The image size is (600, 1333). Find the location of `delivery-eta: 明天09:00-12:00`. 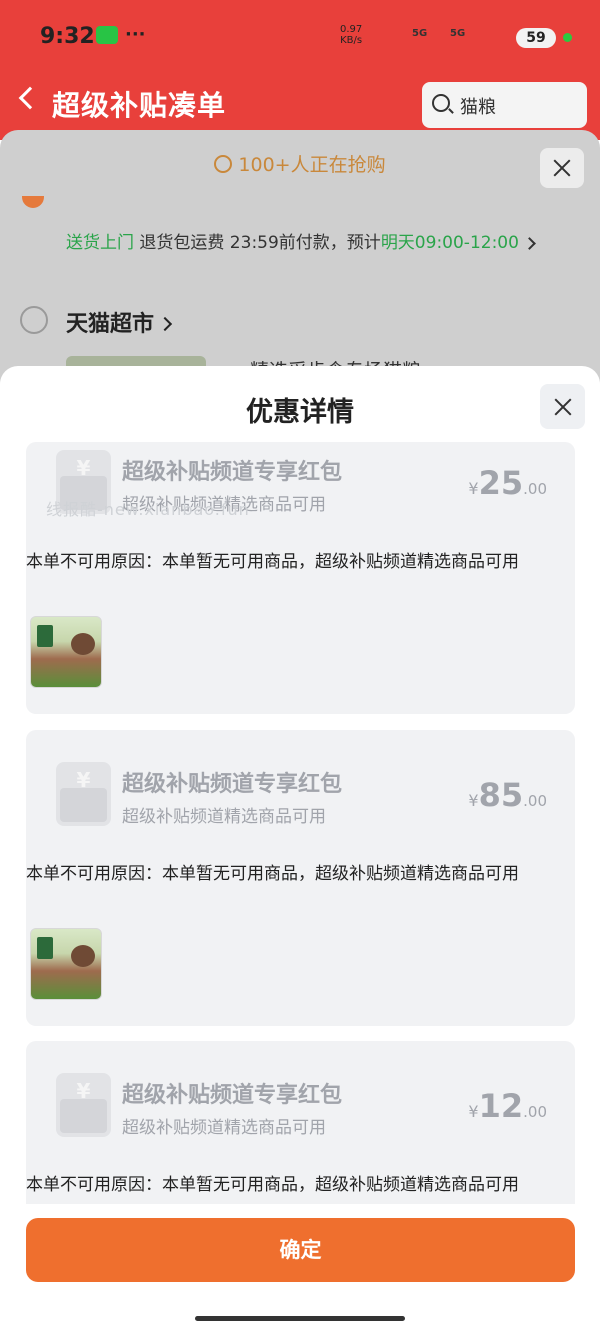

delivery-eta: 明天09:00-12:00 is located at coordinates (449, 243).